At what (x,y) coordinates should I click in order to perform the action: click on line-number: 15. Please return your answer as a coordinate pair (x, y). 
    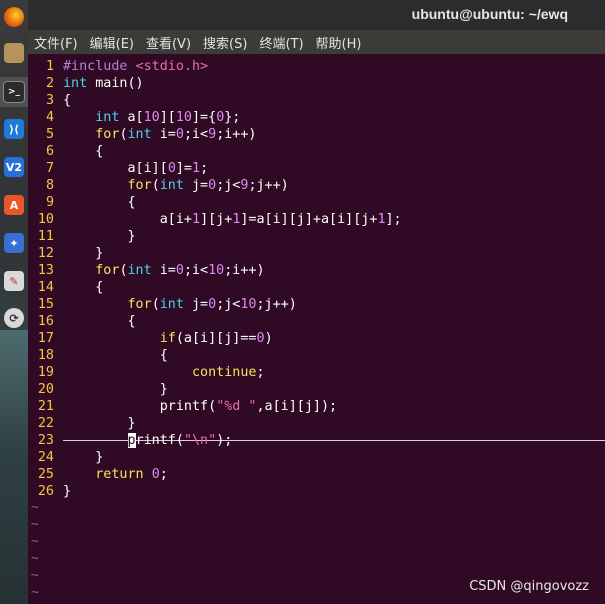
    Looking at the image, I should click on (45, 304).